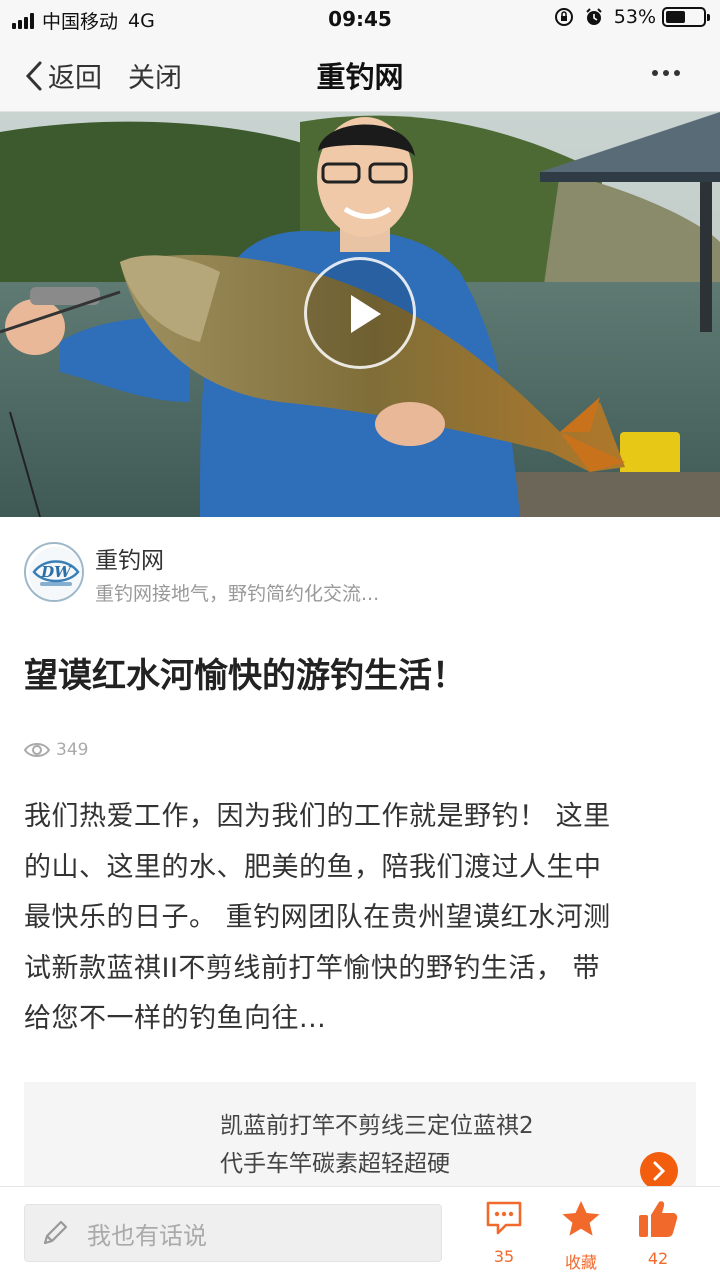 The image size is (720, 1280). I want to click on product-title: 凯蓝前打竿不剪线三定位蓝祺2 代手车竿碳素超轻超硬, so click(405, 1145).